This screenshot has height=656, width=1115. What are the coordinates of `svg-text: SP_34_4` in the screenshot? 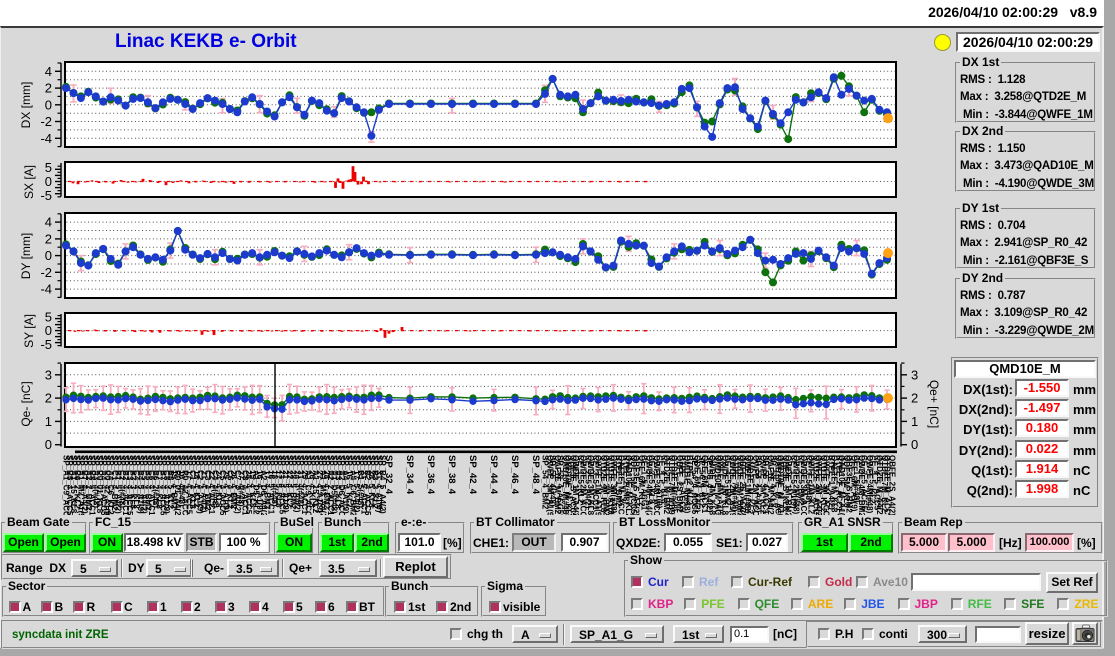 It's located at (409, 475).